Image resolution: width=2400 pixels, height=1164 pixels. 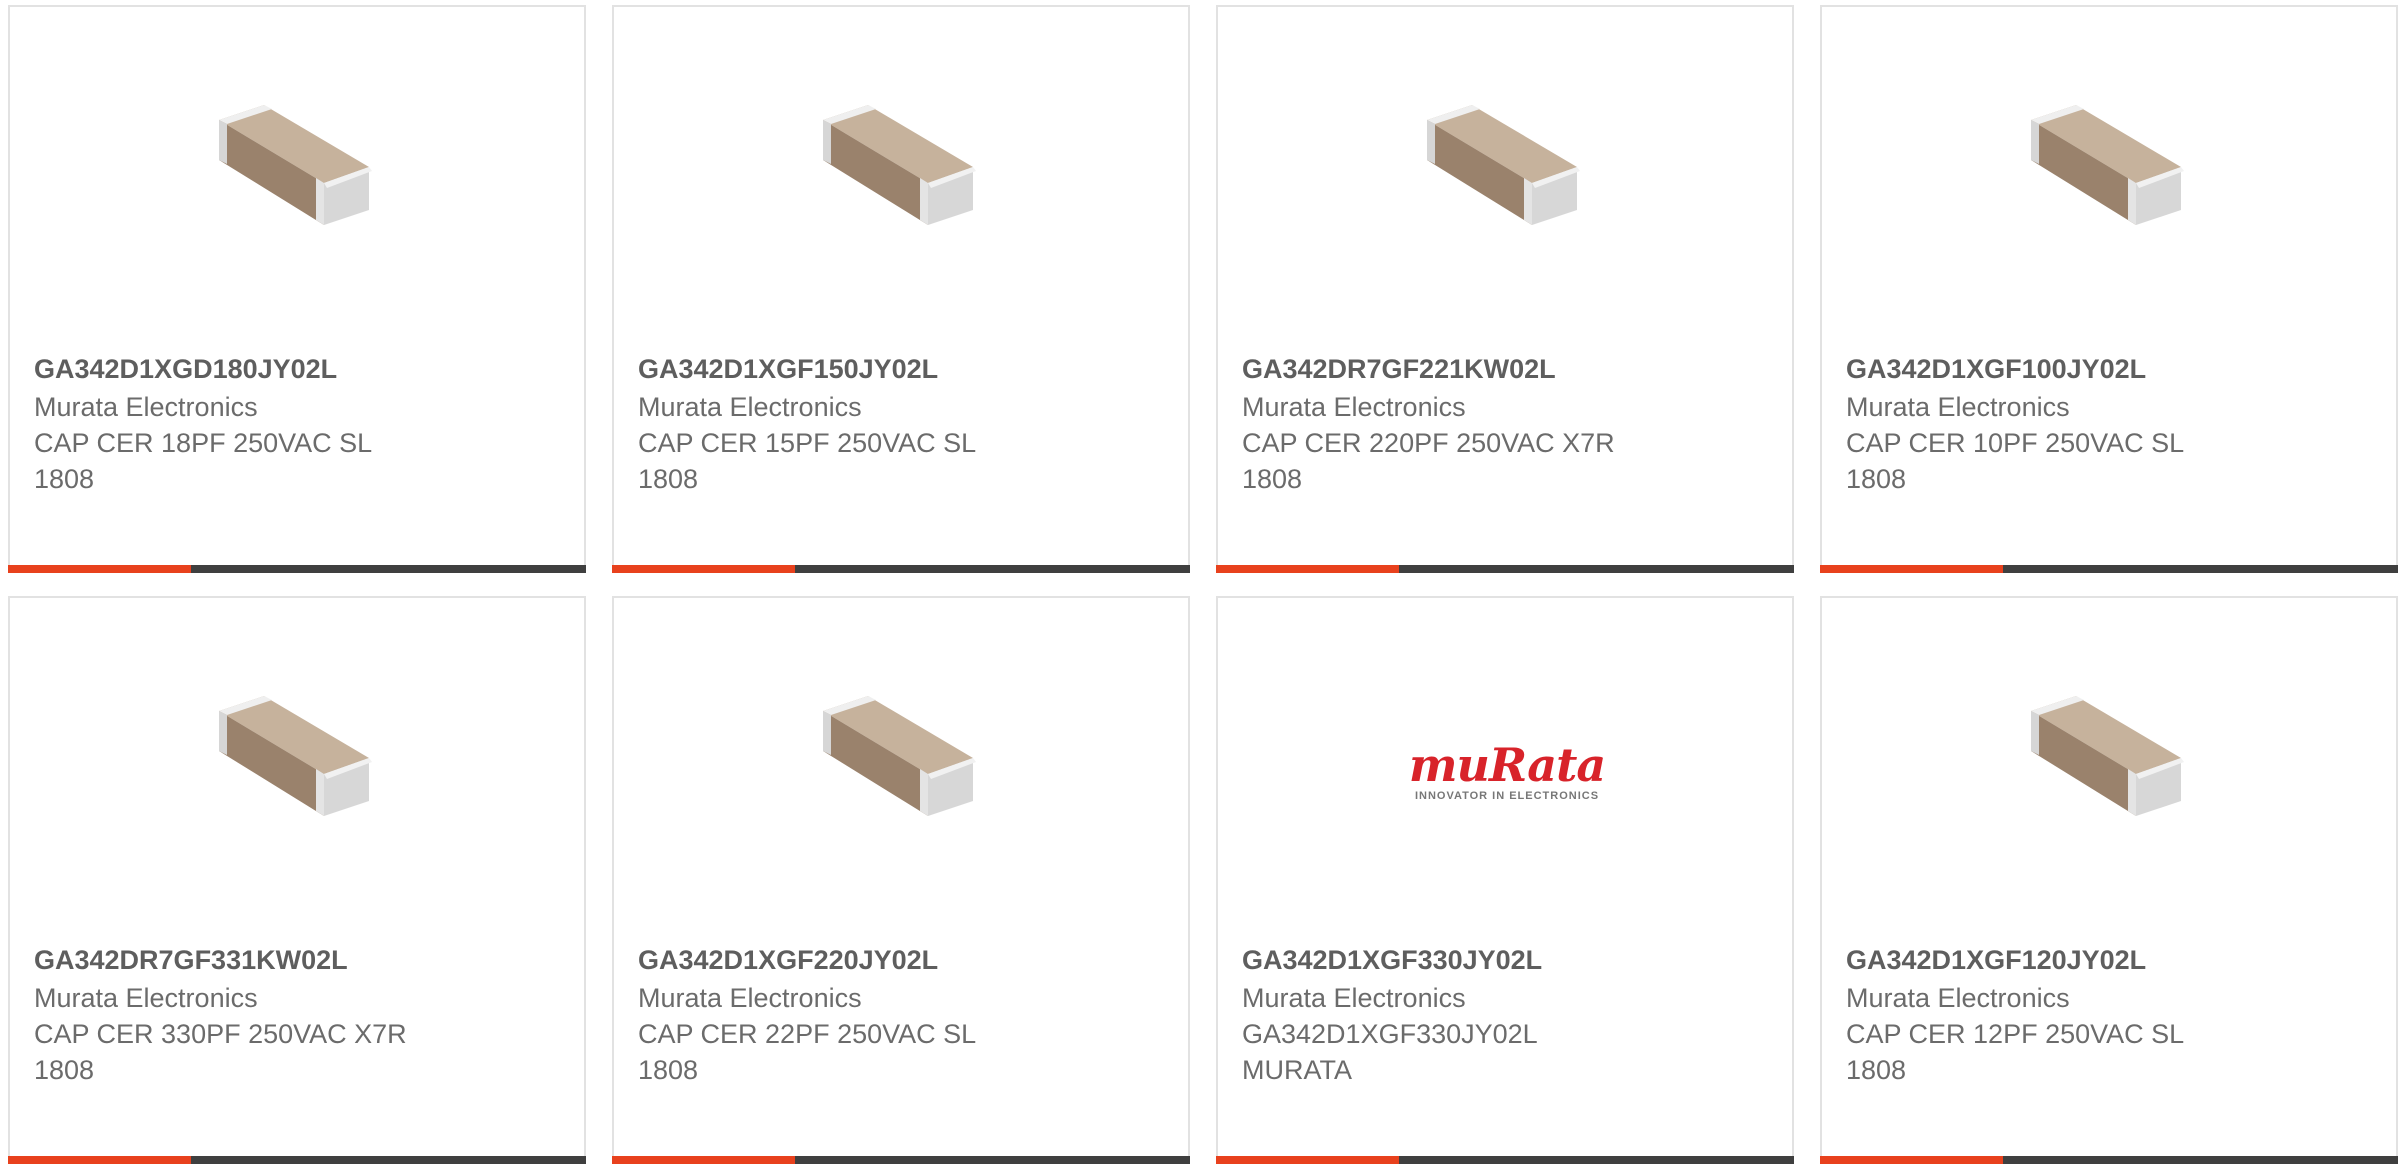 I want to click on part-number: GA342DR7GF331KW02L, so click(x=297, y=960).